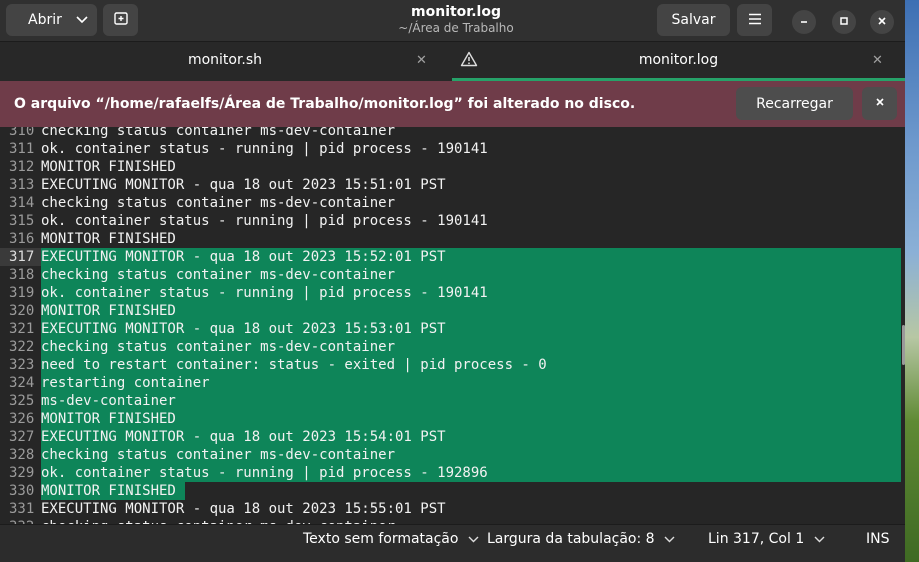 Image resolution: width=919 pixels, height=562 pixels. I want to click on line-number: 320, so click(22, 311).